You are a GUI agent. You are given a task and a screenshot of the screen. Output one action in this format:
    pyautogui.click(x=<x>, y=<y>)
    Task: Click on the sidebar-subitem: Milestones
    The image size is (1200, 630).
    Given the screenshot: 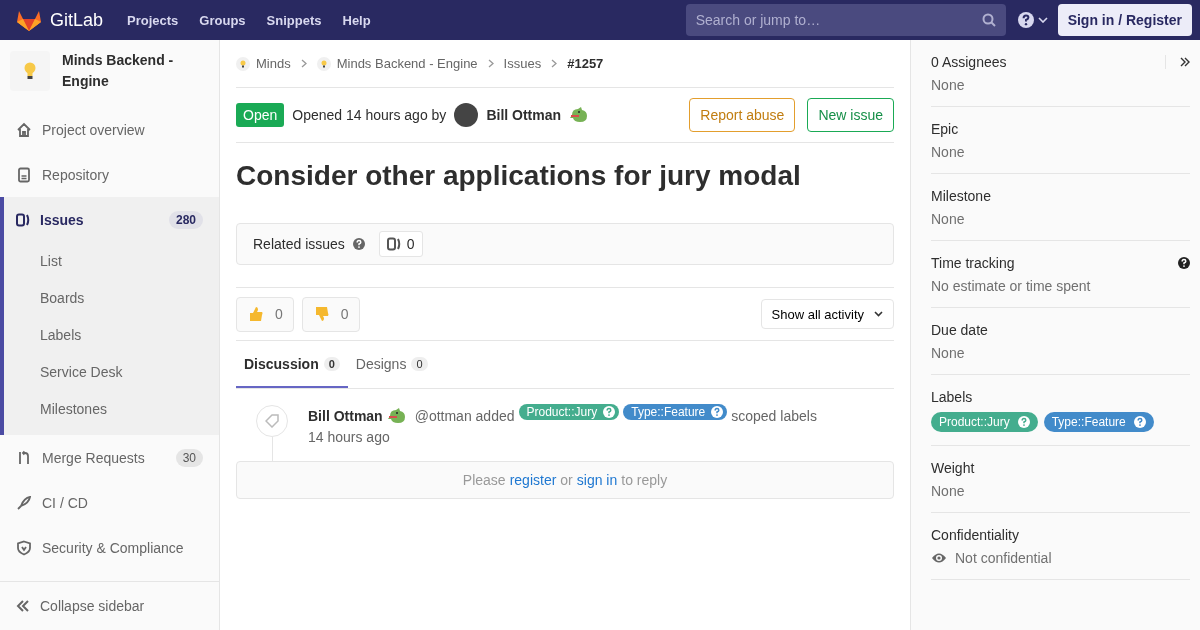 What is the action you would take?
    pyautogui.click(x=111, y=408)
    